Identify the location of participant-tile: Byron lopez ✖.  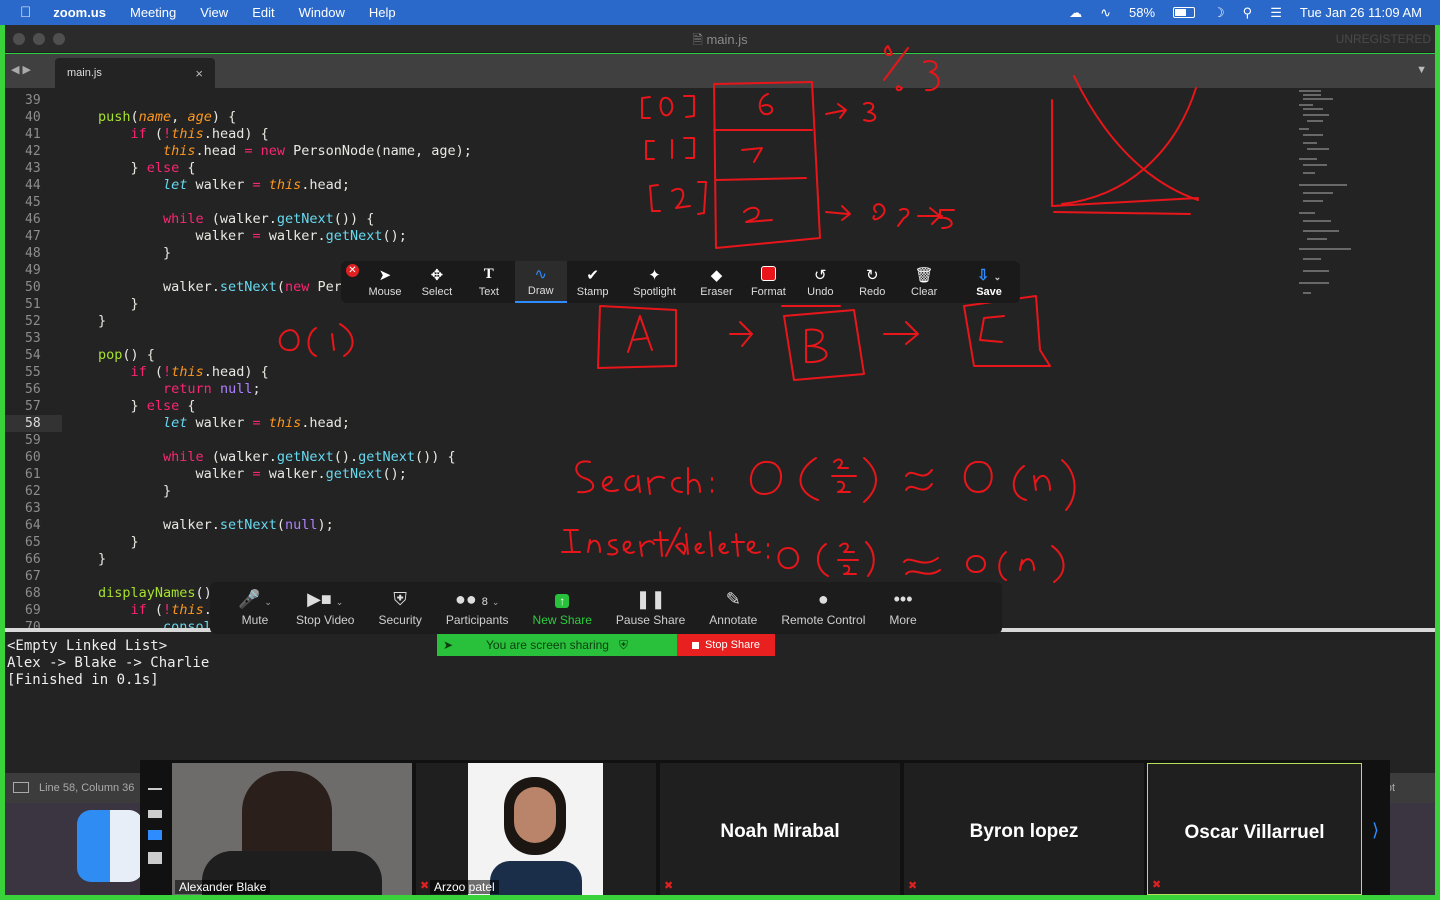
(1024, 829).